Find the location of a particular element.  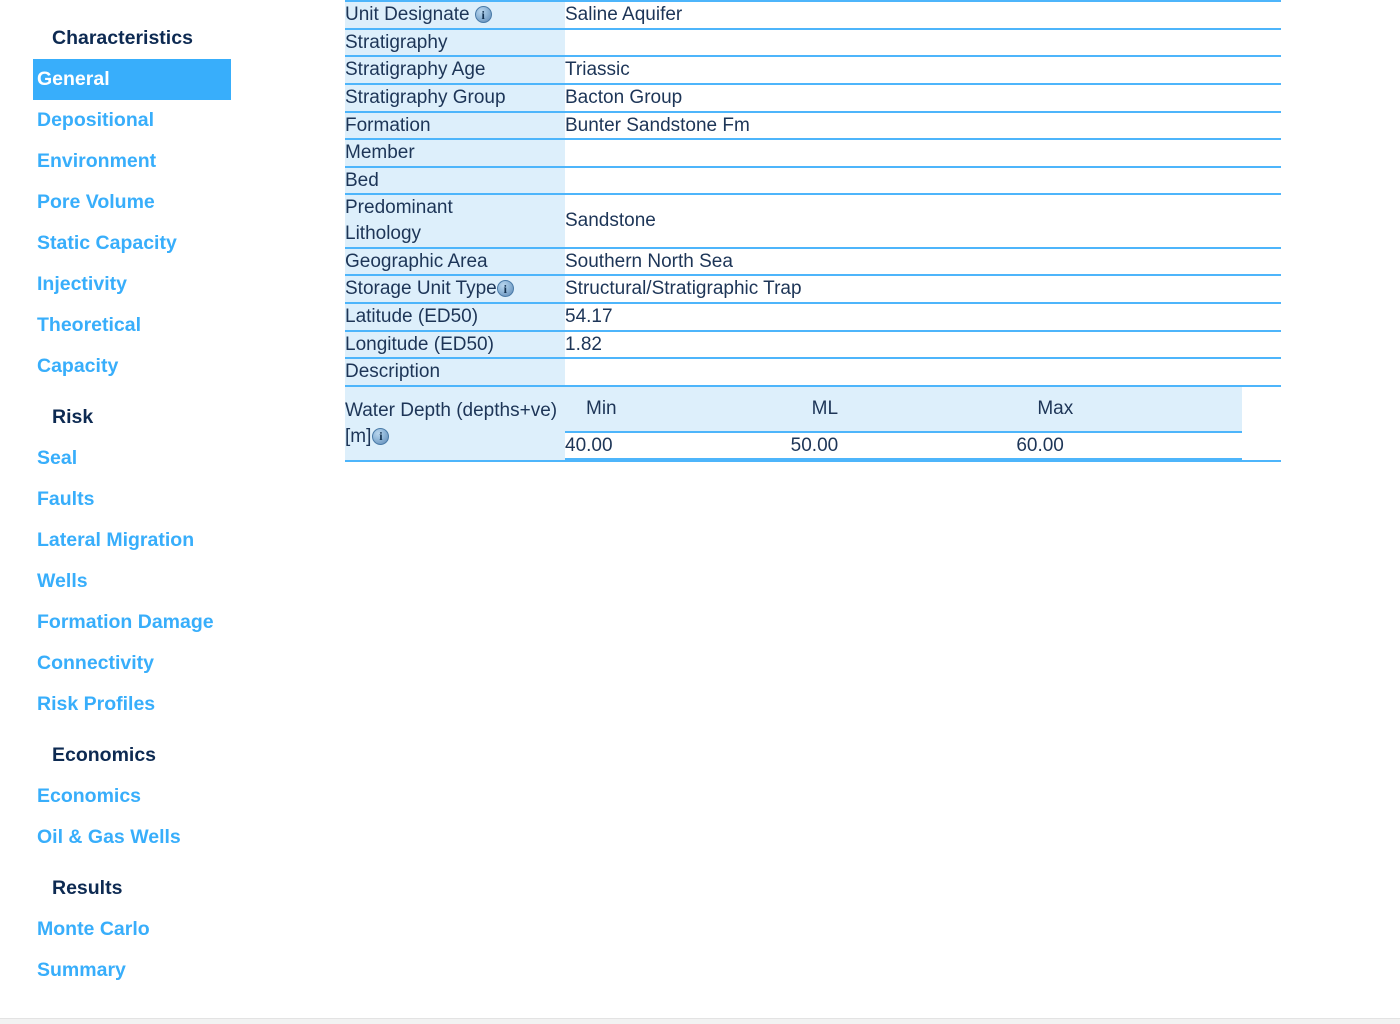

row-label-cell: Latitude (ED50) is located at coordinates (455, 316).